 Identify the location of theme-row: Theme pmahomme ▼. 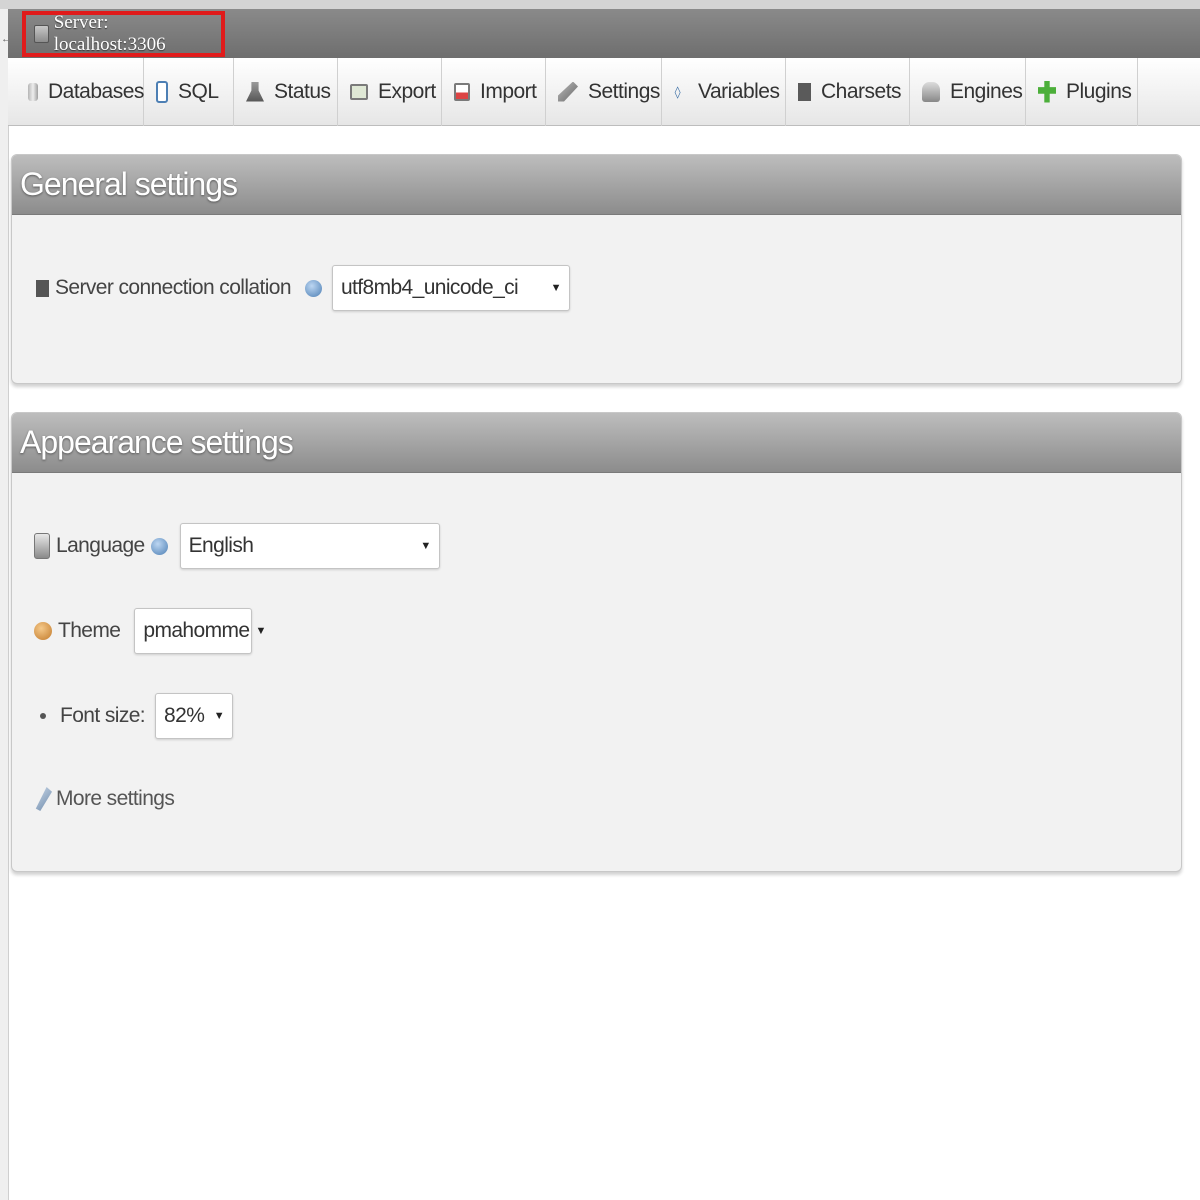
(150, 631).